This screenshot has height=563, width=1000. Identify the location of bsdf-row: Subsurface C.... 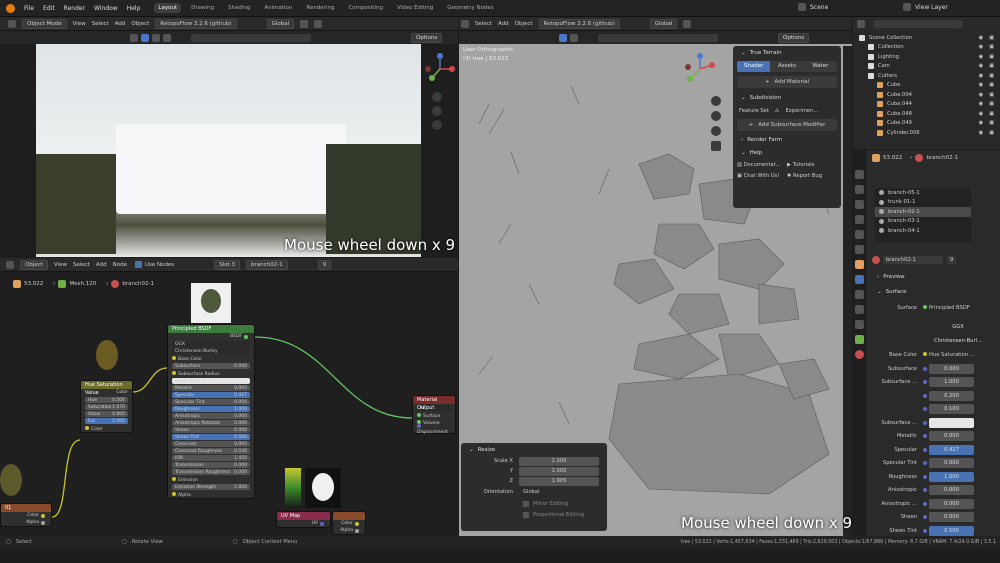
(211, 381).